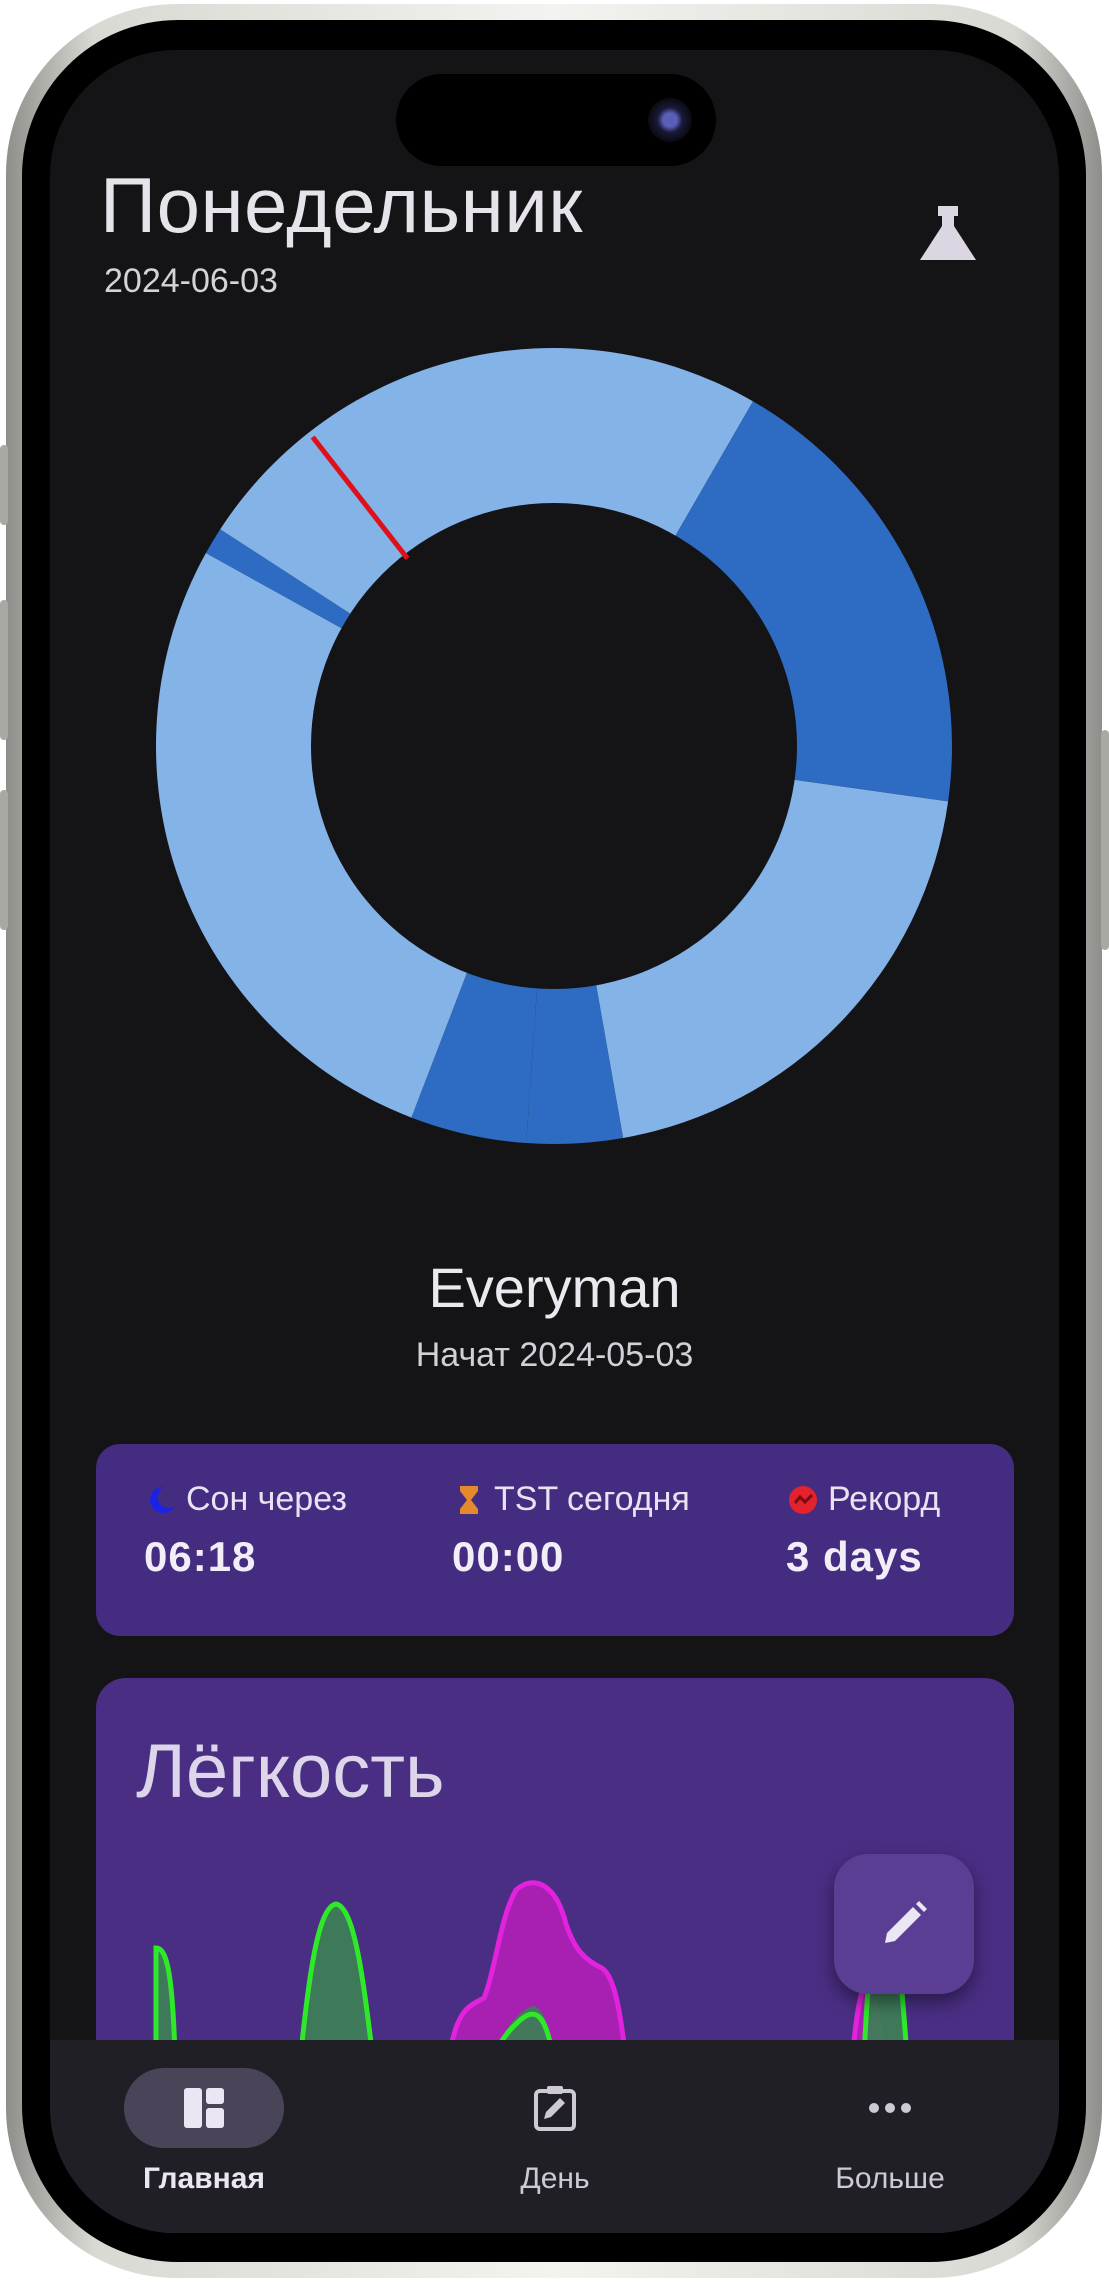 This screenshot has height=2283, width=1109. Describe the element at coordinates (670, 120) in the screenshot. I see `front-camera` at that location.